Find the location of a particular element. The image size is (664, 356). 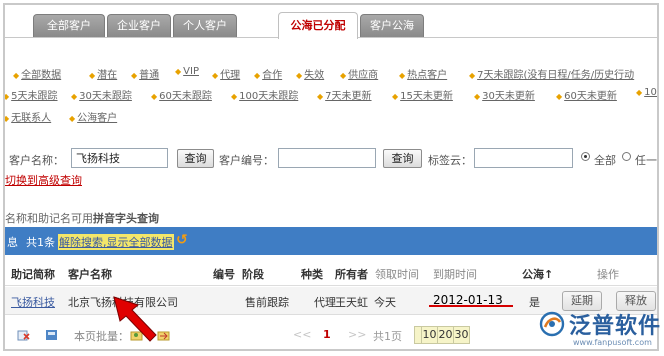

fanpu-logo-text: 泛普软件 is located at coordinates (615, 326).